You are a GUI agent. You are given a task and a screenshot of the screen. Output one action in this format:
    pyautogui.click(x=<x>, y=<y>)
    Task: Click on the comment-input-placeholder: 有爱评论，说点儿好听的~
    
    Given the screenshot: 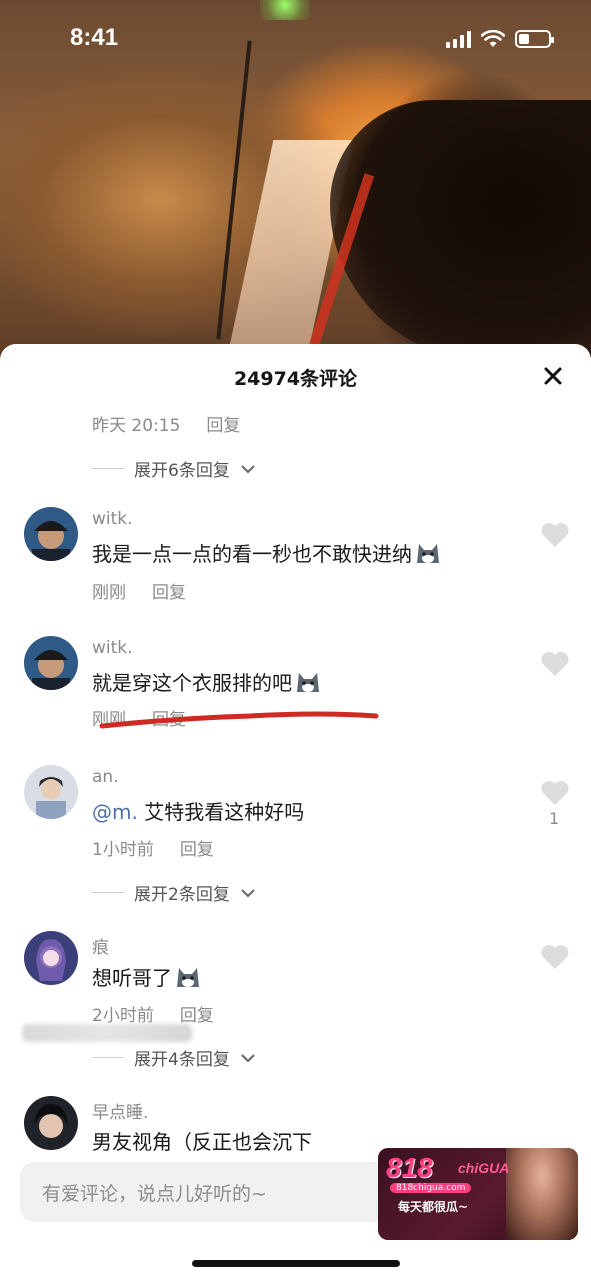 What is the action you would take?
    pyautogui.click(x=154, y=1194)
    